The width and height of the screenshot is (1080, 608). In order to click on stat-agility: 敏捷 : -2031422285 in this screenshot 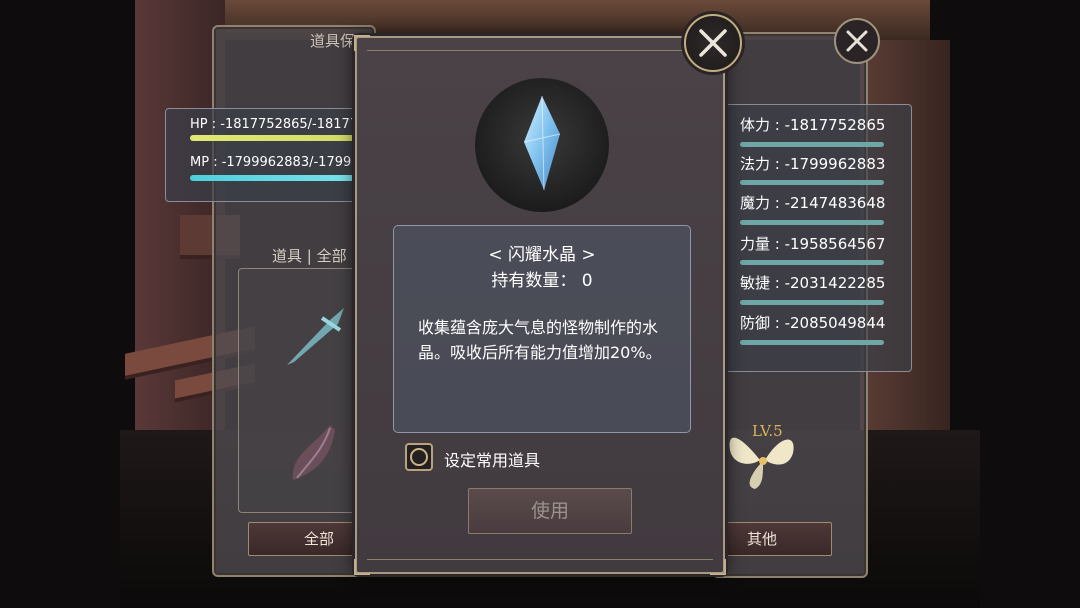, I will do `click(813, 283)`.